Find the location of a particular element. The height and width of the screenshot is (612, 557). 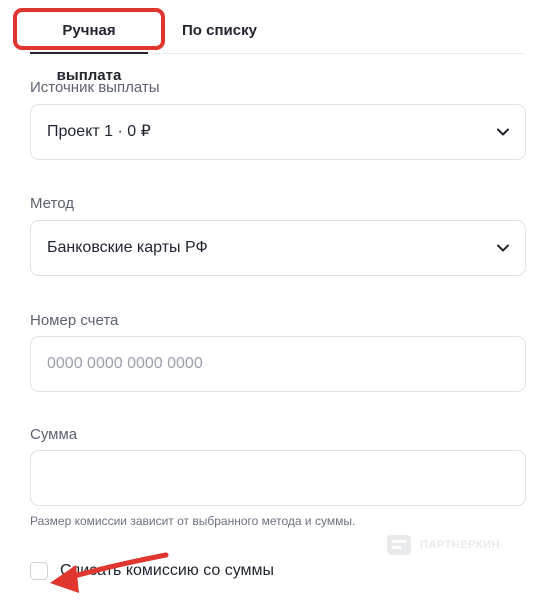

tab-by-list: По списку is located at coordinates (219, 30).